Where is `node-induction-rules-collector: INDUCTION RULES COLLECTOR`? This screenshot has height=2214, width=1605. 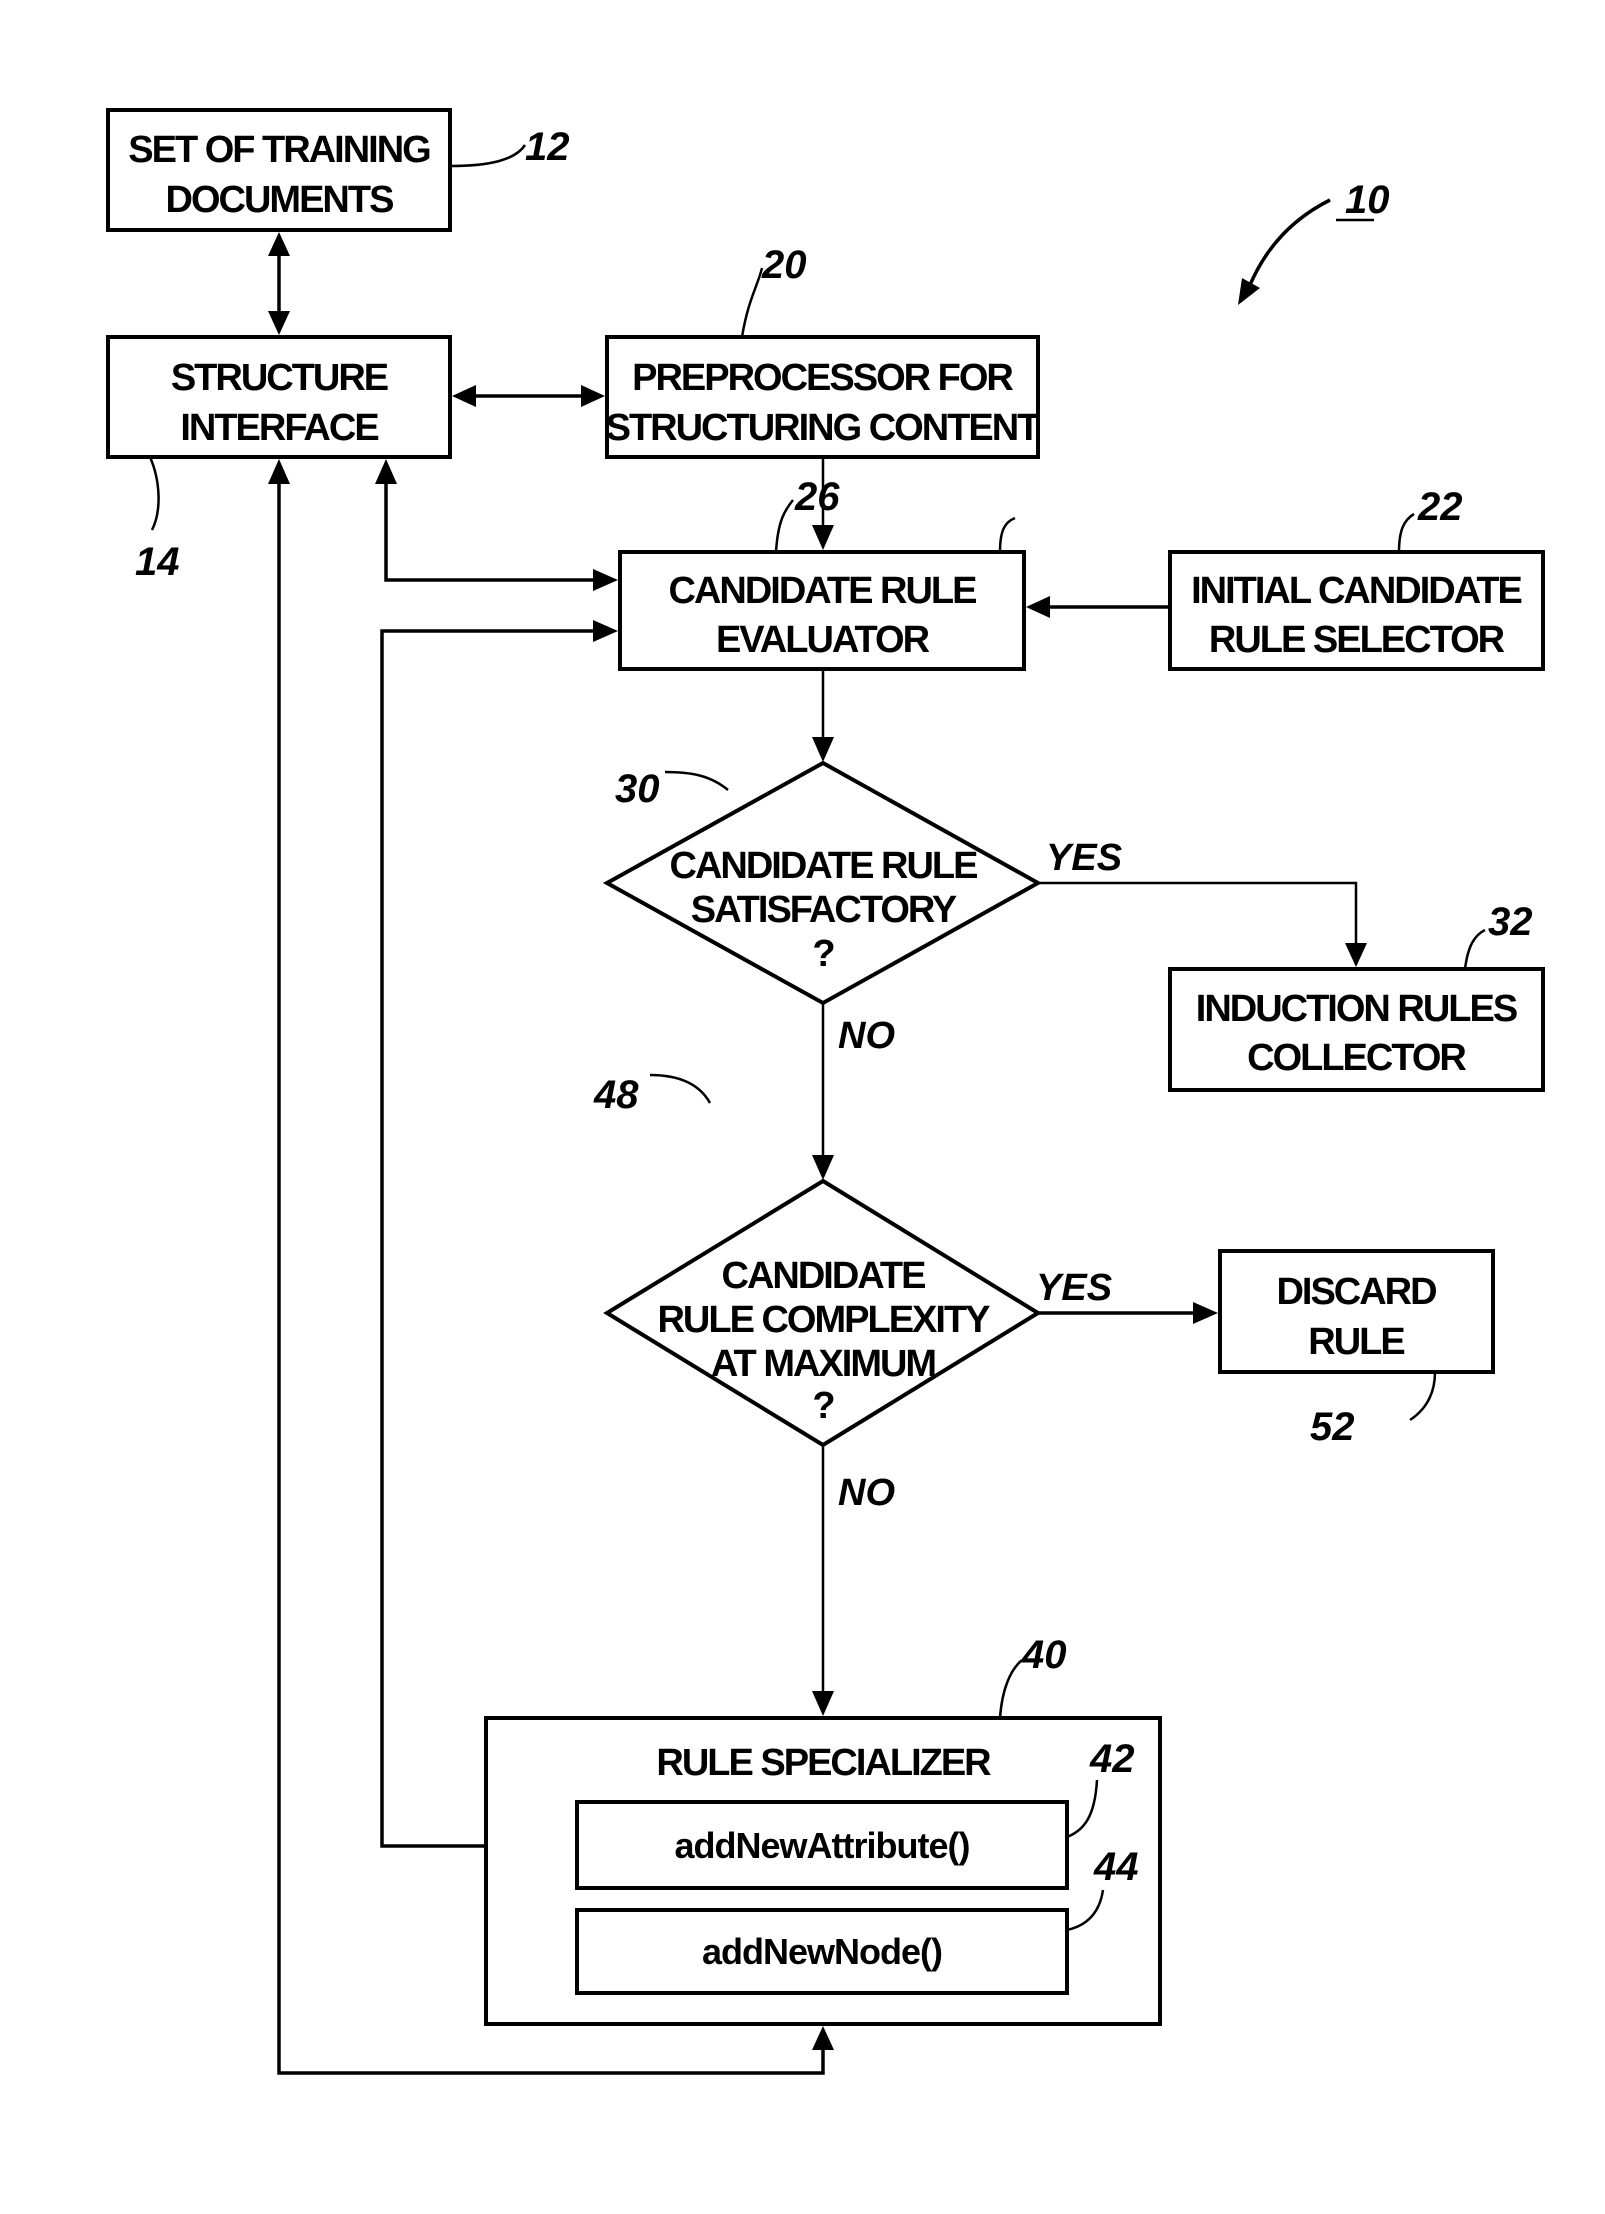 node-induction-rules-collector: INDUCTION RULES COLLECTOR is located at coordinates (1356, 1029).